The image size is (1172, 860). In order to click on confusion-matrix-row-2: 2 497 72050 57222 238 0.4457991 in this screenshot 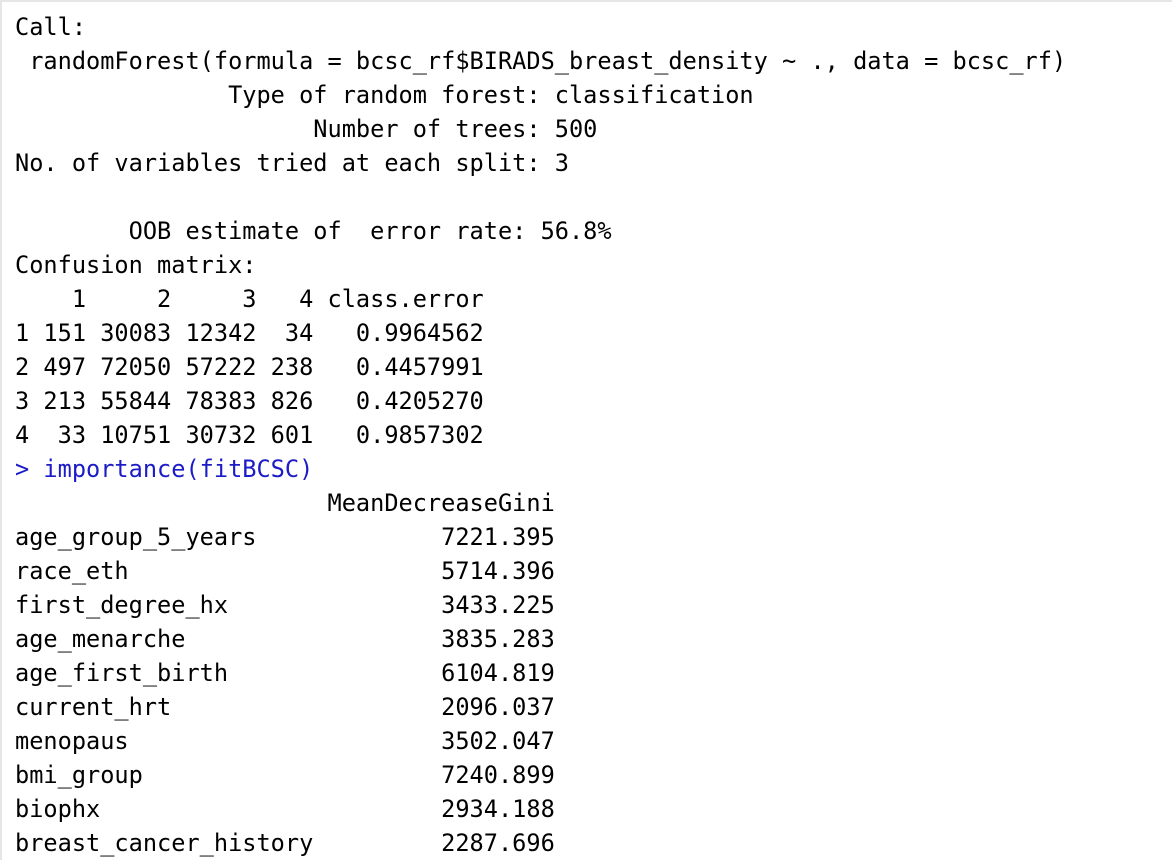, I will do `click(249, 367)`.